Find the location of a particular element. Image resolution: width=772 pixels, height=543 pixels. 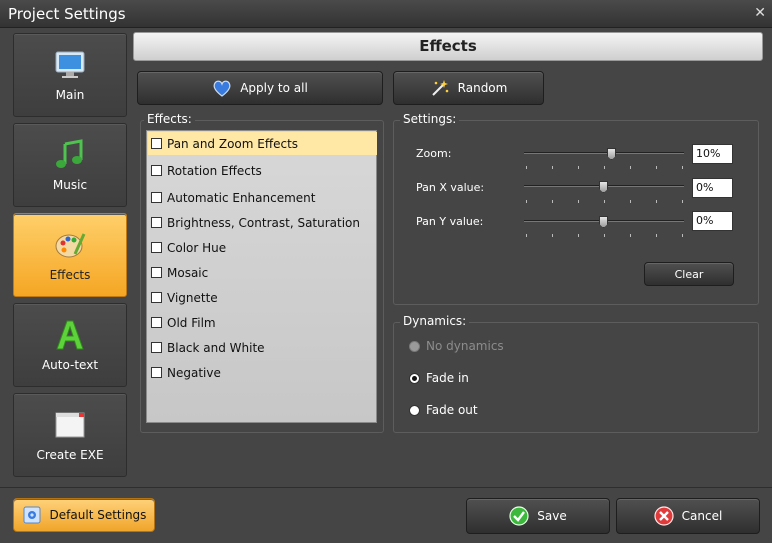

effect-label: Negative is located at coordinates (194, 372).